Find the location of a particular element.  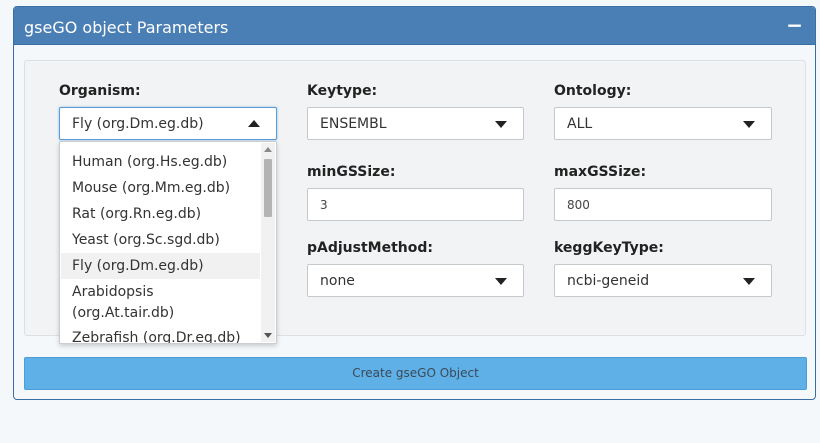

chevron-up-icon is located at coordinates (254, 123).